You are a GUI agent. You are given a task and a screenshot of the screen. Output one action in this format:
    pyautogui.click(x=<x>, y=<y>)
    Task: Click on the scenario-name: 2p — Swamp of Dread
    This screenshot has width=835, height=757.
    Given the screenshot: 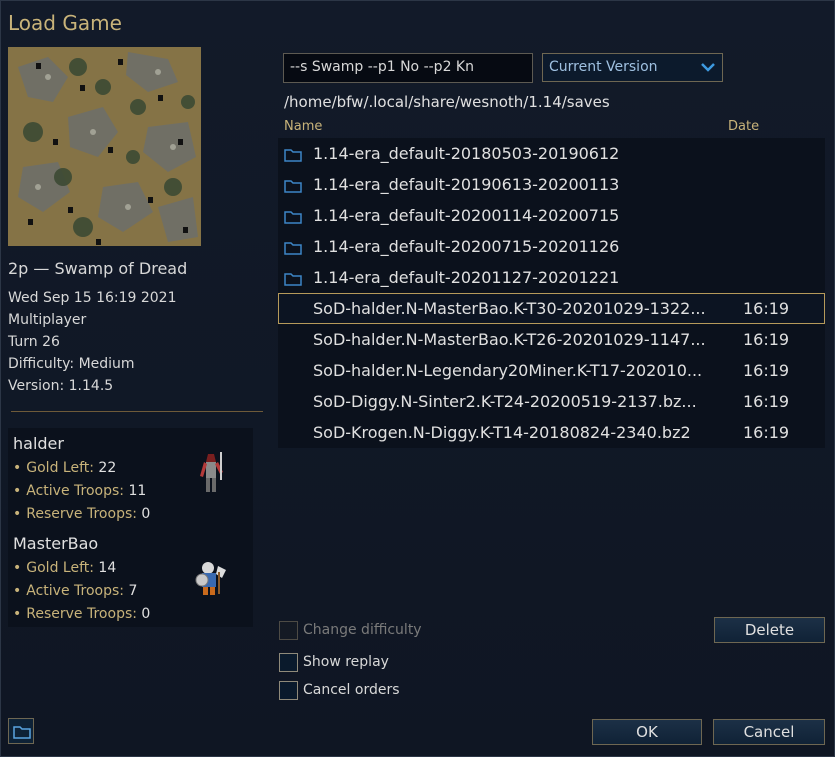 What is the action you would take?
    pyautogui.click(x=98, y=268)
    